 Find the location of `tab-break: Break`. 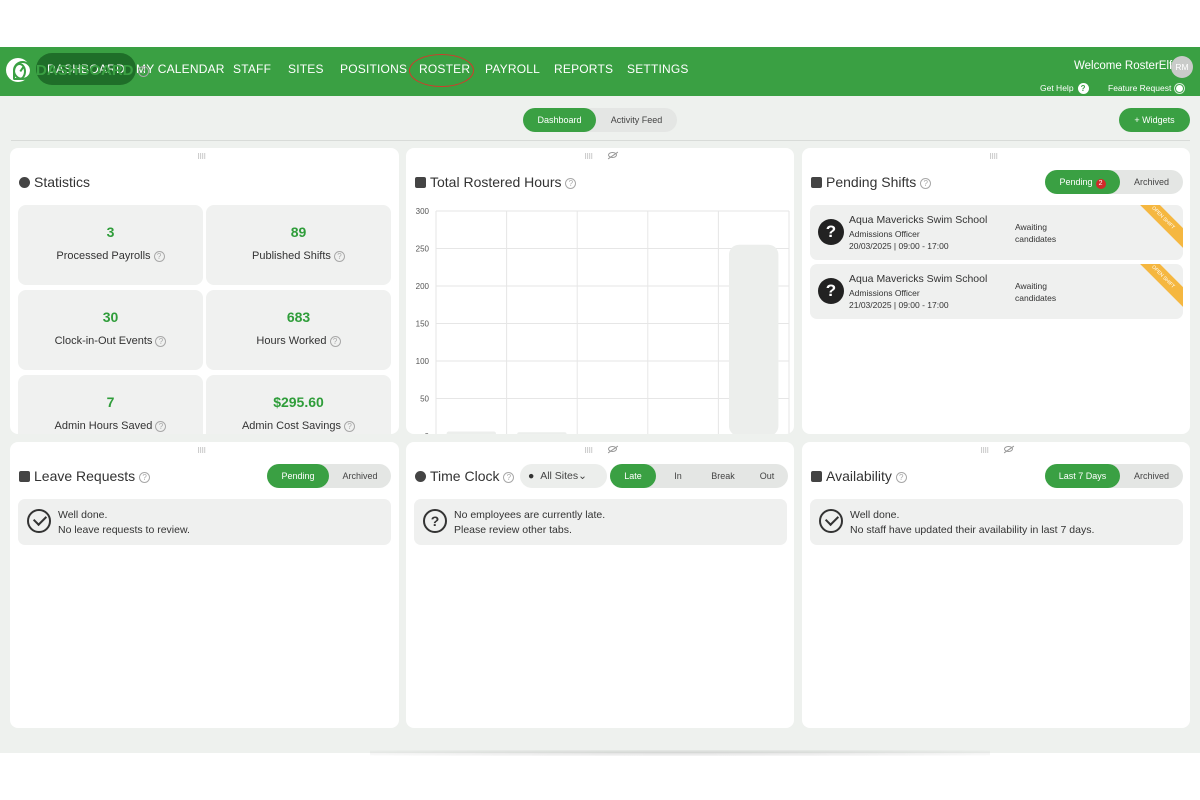

tab-break: Break is located at coordinates (723, 476).